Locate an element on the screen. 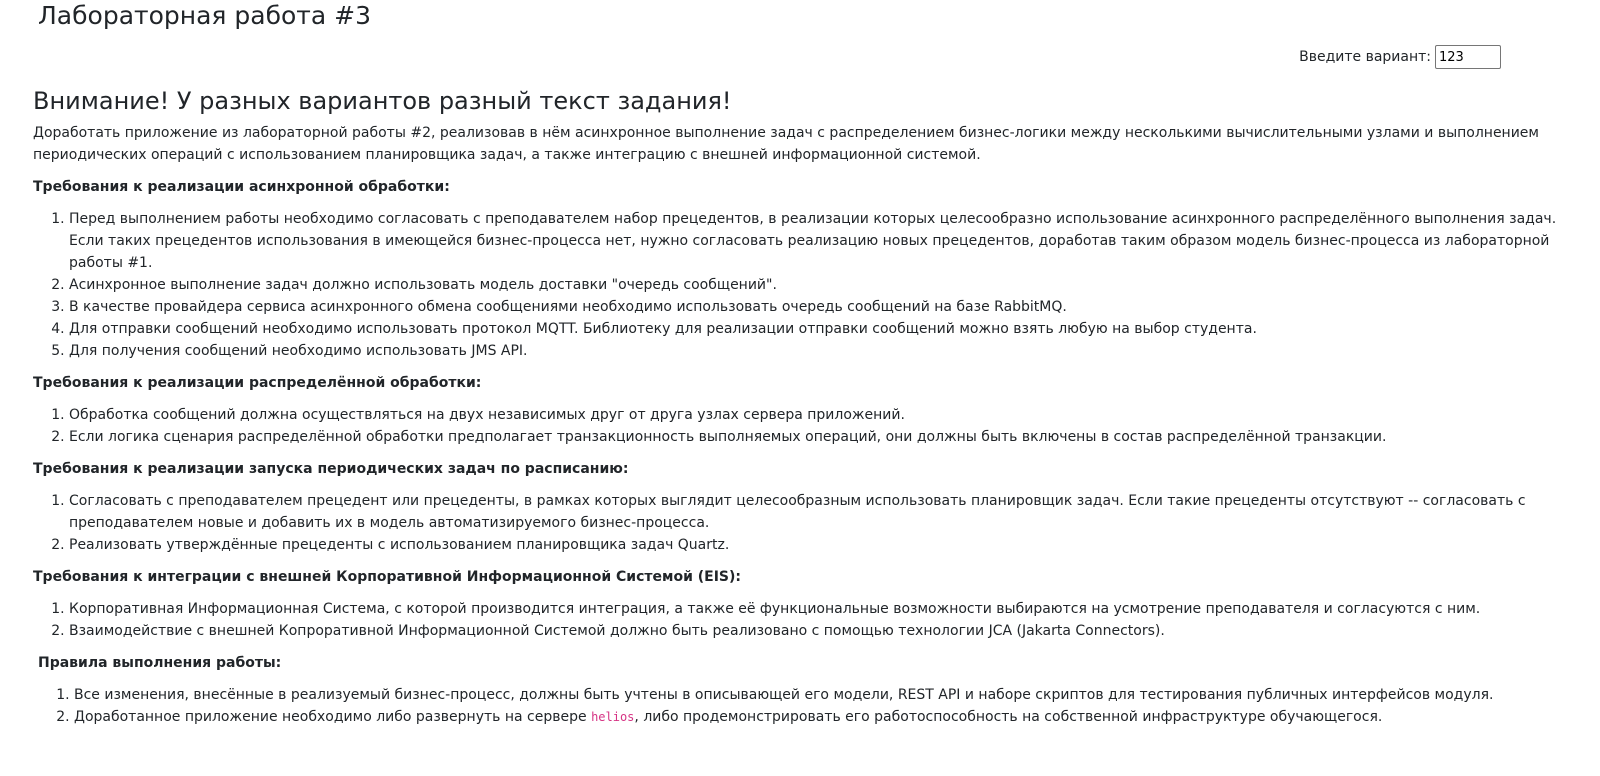  variant-label: Введите вариант: is located at coordinates (1365, 57).